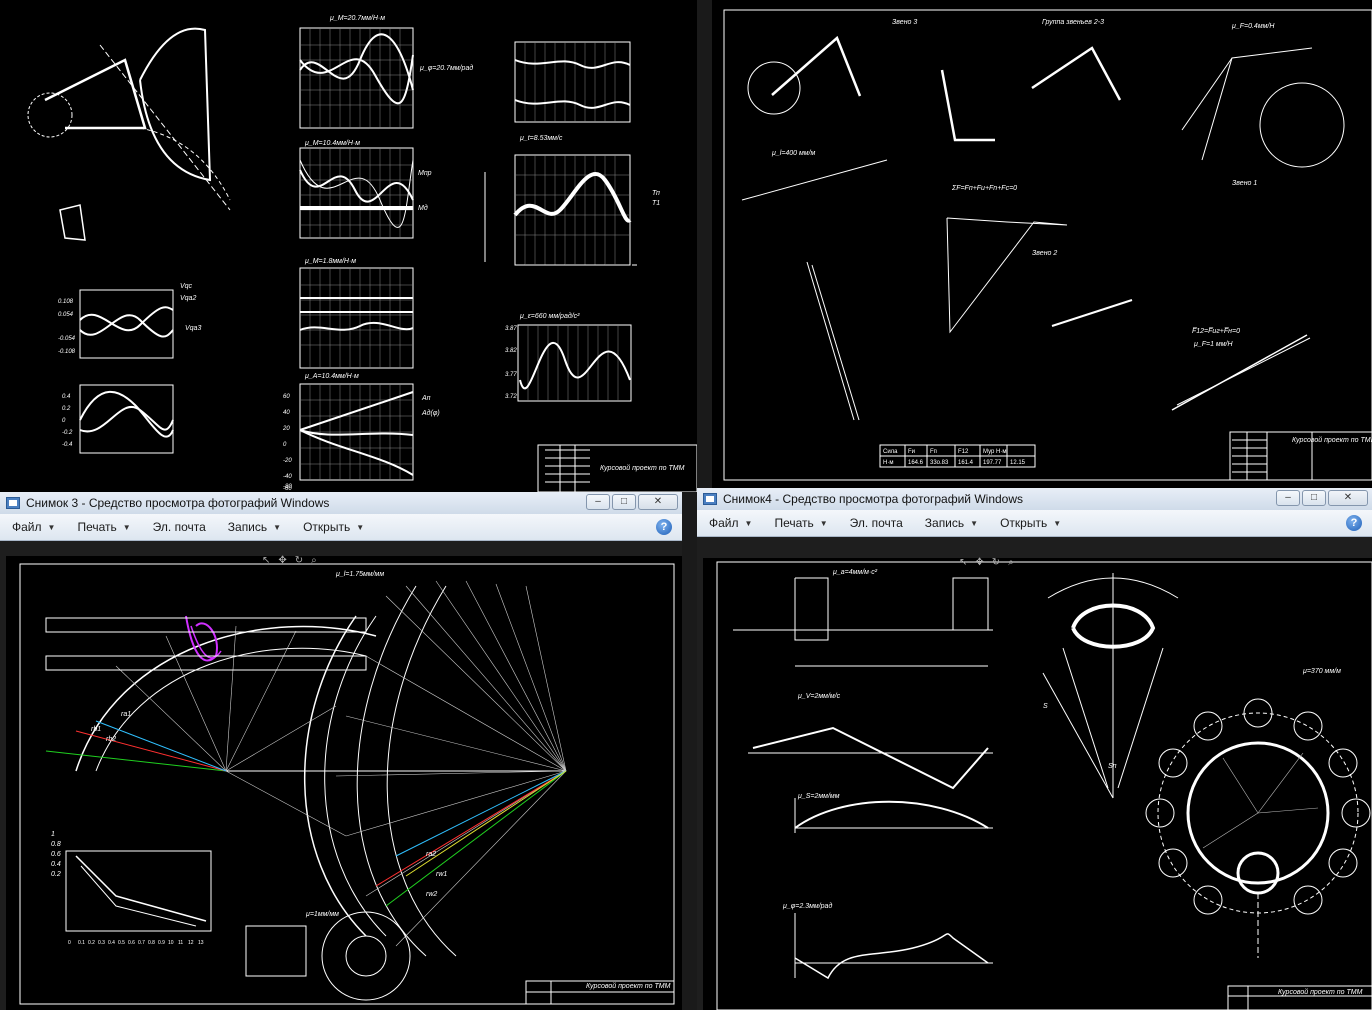  Describe the element at coordinates (911, 452) in the screenshot. I see `table-header-cell: Fи` at that location.